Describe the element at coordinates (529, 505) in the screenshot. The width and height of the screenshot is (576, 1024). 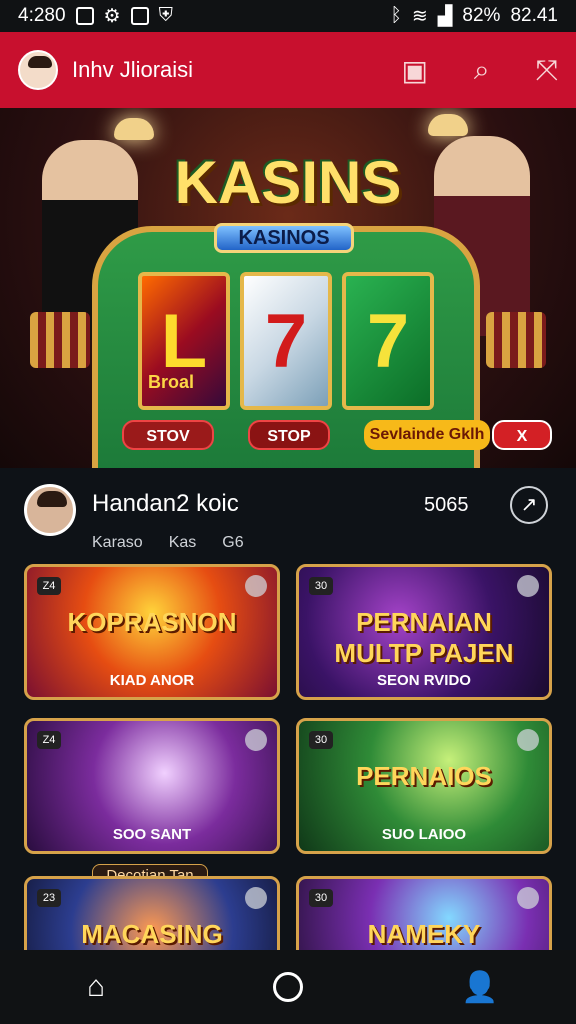
I see `share-button: ↗` at that location.